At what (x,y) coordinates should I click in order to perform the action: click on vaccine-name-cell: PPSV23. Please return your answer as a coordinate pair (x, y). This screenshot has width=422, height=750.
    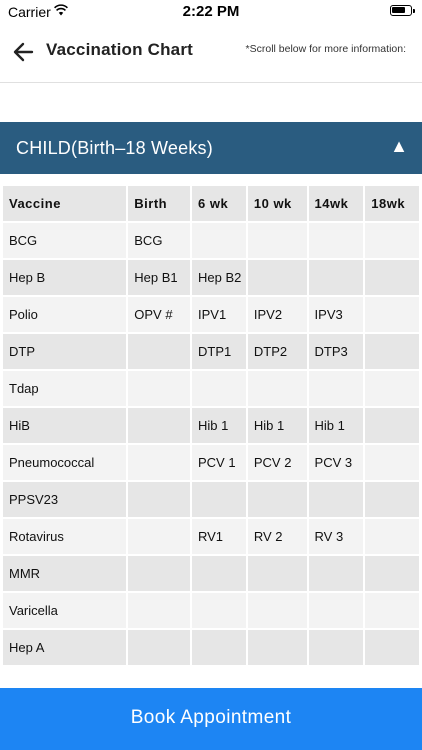
    Looking at the image, I should click on (65, 499).